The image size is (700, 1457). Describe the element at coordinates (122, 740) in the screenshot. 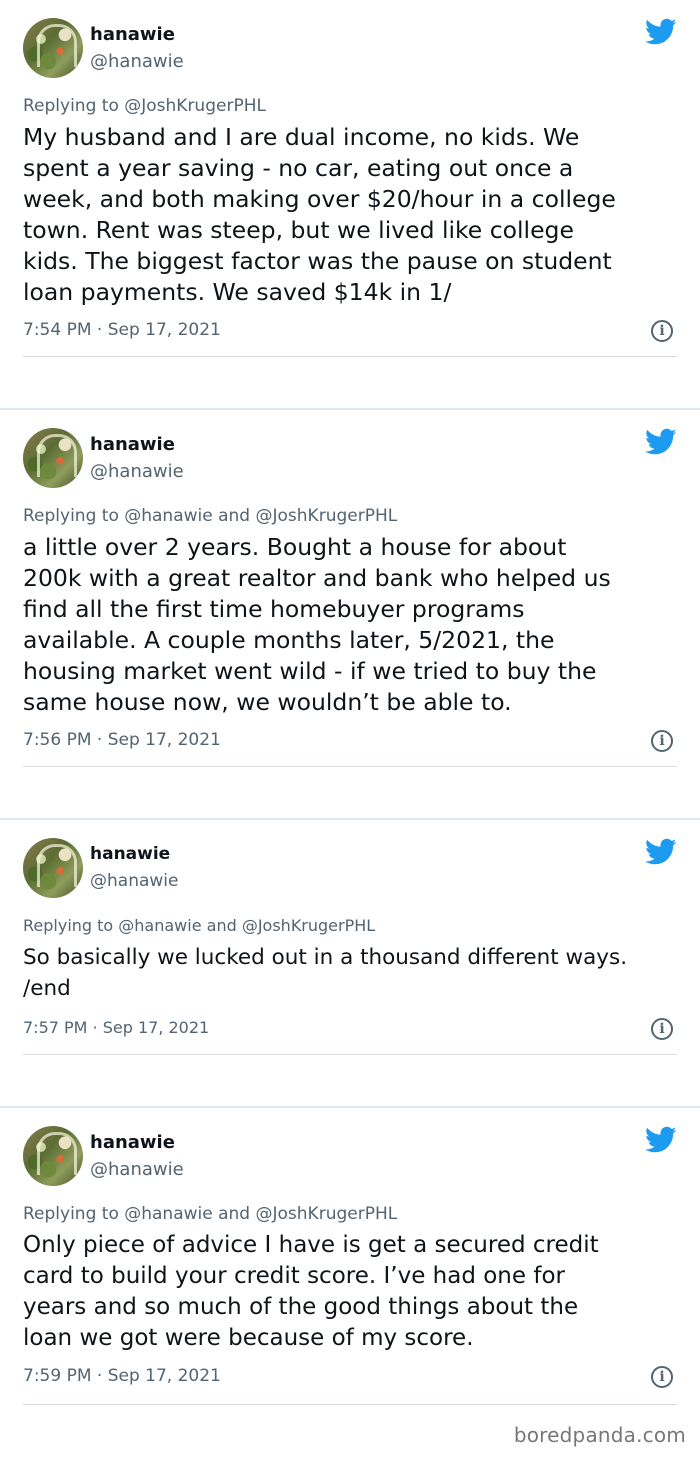

I see `tweet-timestamp: 7:56 PM · Sep 17, 2021` at that location.